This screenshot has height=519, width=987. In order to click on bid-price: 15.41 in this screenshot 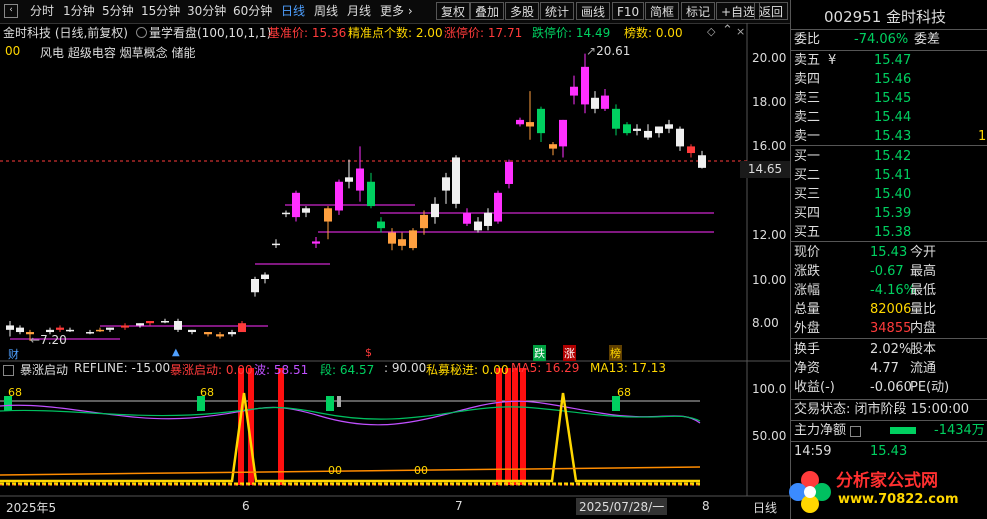, I will do `click(893, 175)`.